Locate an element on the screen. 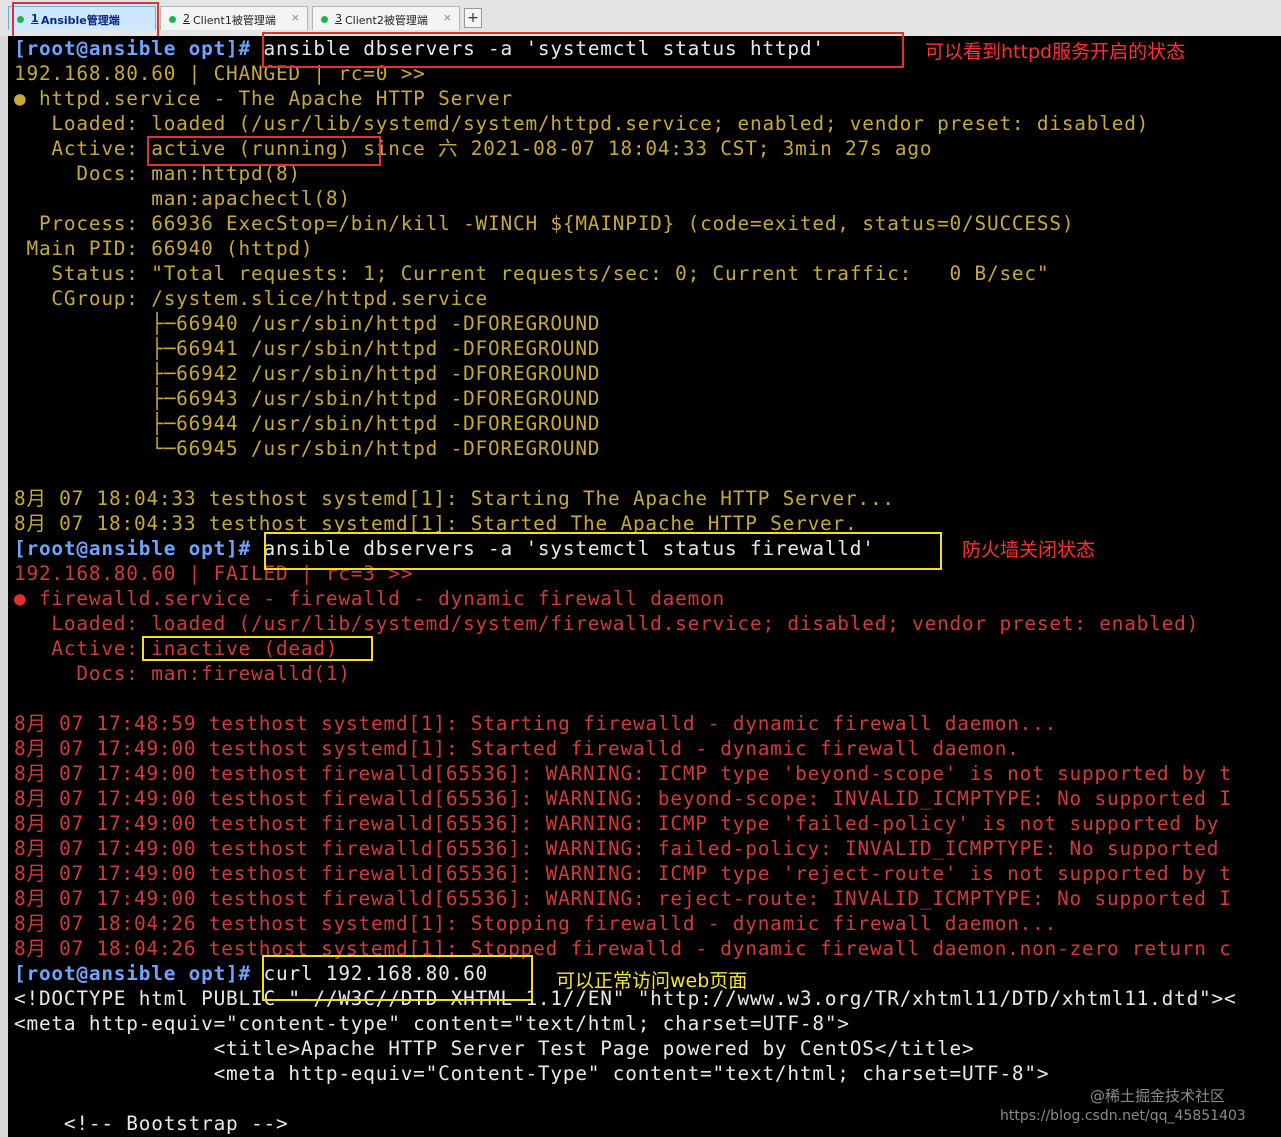  process-tree-line: ├─66943 /usr/sbin/httpd -DFOREGROUND is located at coordinates (307, 398).